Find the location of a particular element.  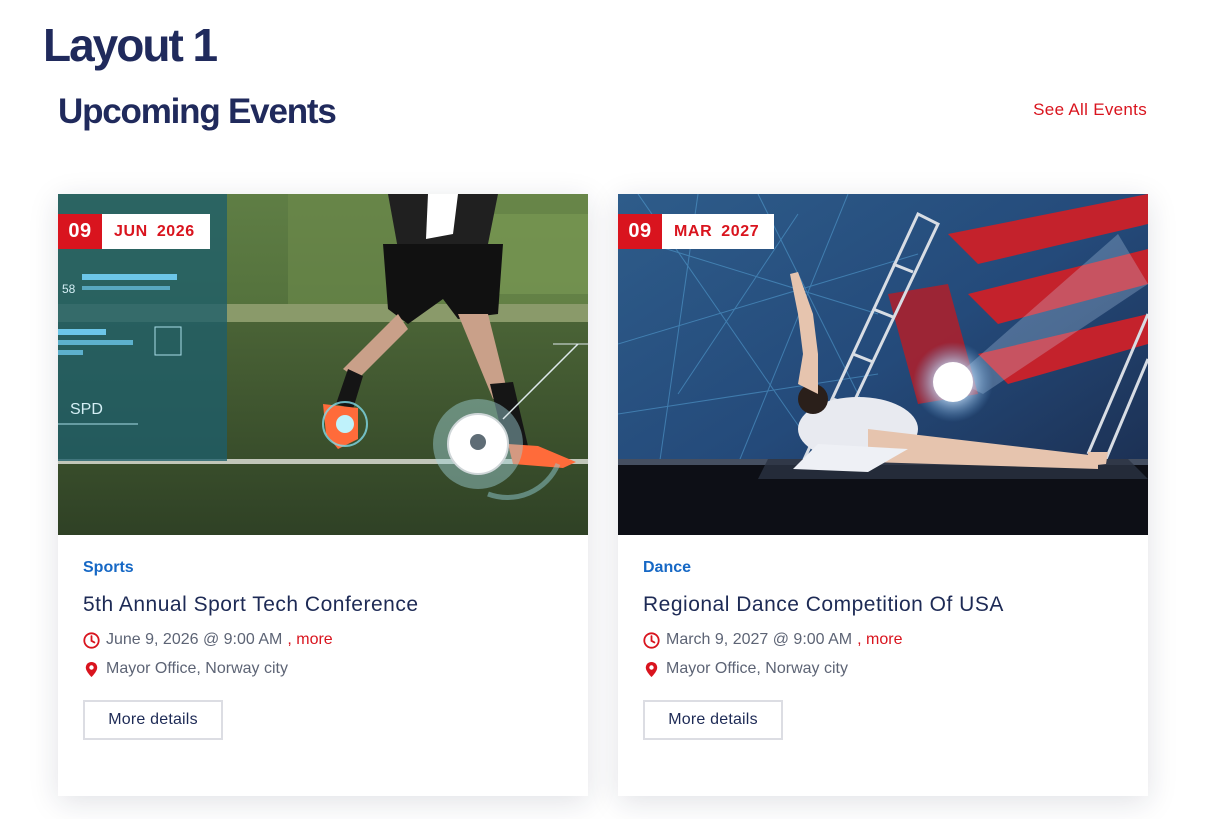

date-month-year: JUN 2026 is located at coordinates (156, 231).